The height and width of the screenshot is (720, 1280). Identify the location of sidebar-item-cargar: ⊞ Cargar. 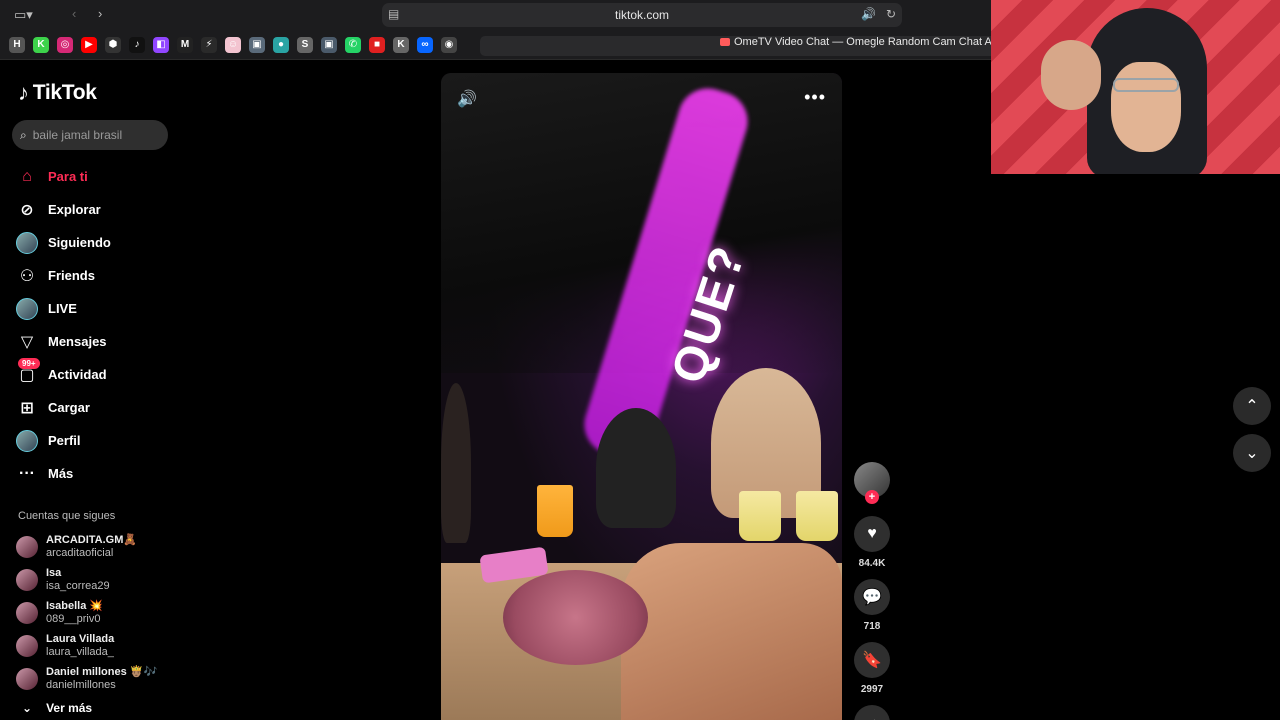
(63, 407).